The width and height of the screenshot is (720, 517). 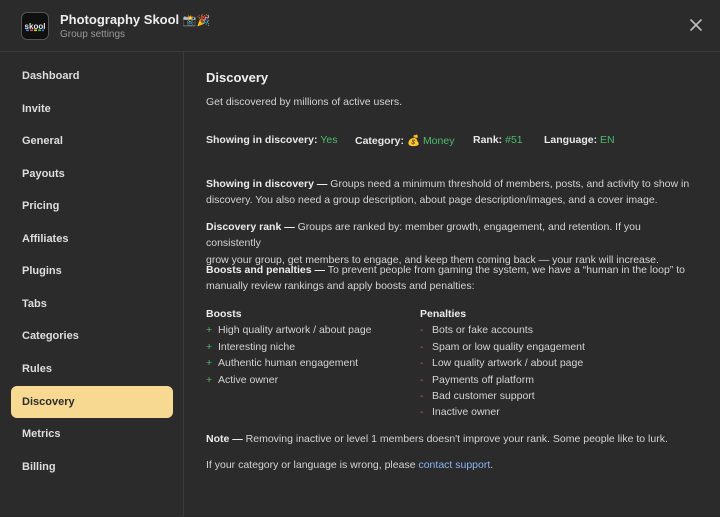 I want to click on money-bag-icon: 💰, so click(x=413, y=141).